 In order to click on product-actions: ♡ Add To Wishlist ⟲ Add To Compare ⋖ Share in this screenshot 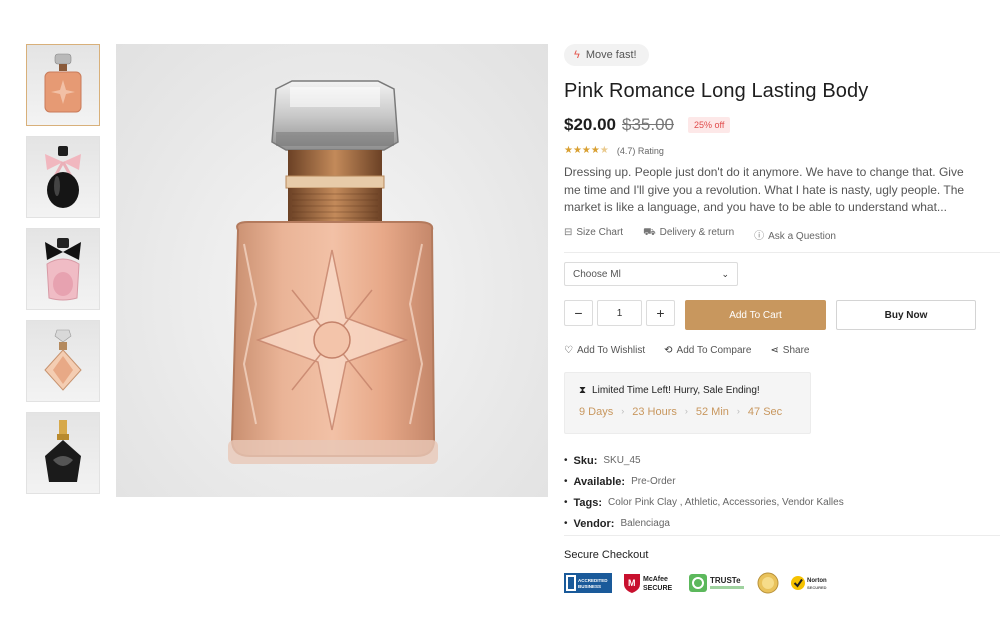, I will do `click(686, 350)`.